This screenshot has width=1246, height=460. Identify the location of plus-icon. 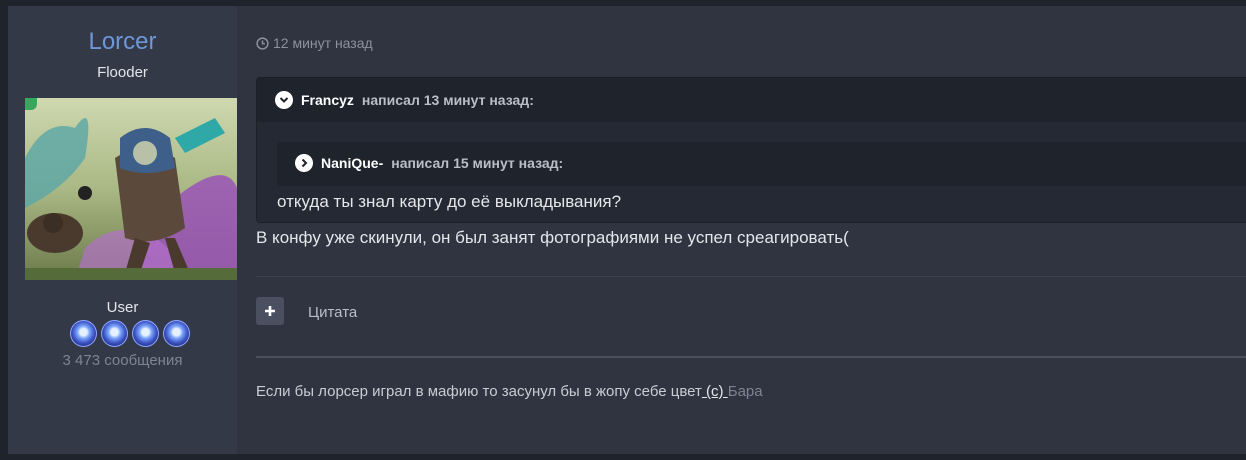
(270, 311).